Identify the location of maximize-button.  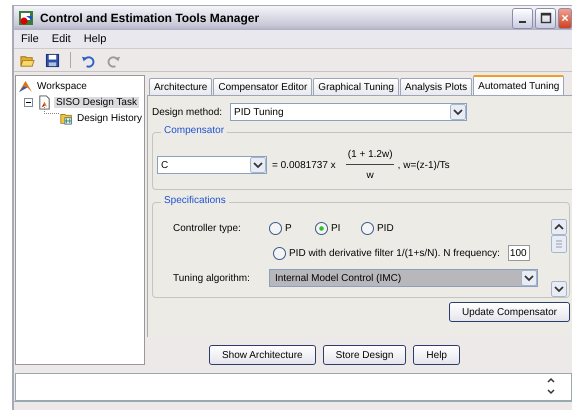
(545, 18).